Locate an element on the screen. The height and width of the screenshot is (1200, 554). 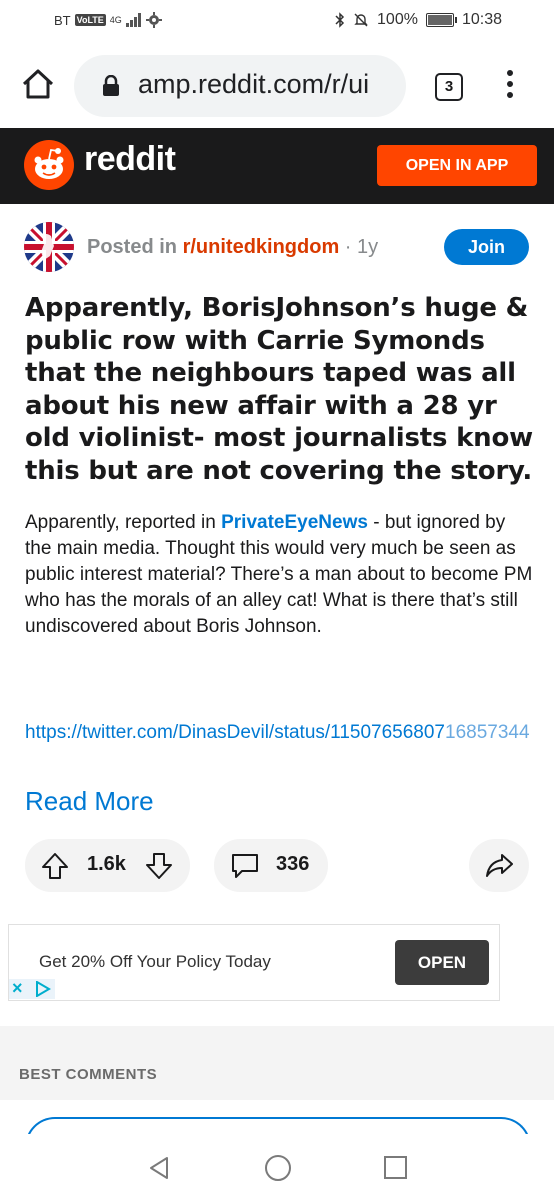
vote-pill: 1.6k is located at coordinates (107, 865).